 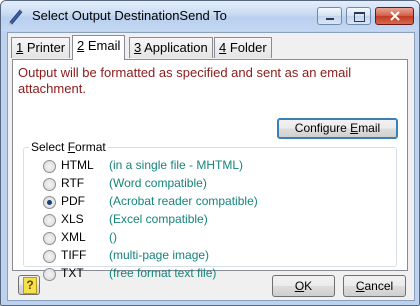 I want to click on format-description: (free format text file), so click(x=163, y=273).